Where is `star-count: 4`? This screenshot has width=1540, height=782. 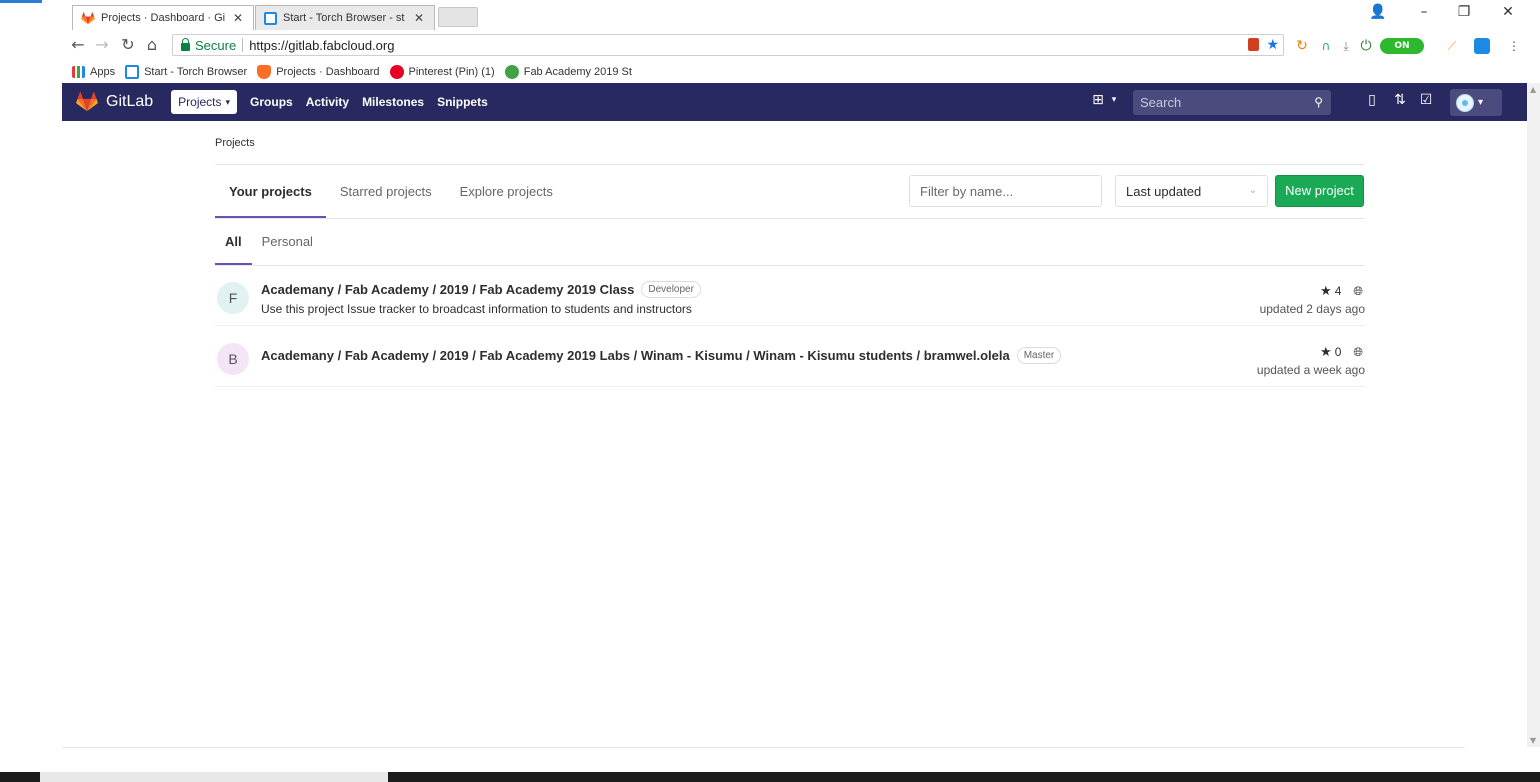
star-count: 4 is located at coordinates (1338, 291).